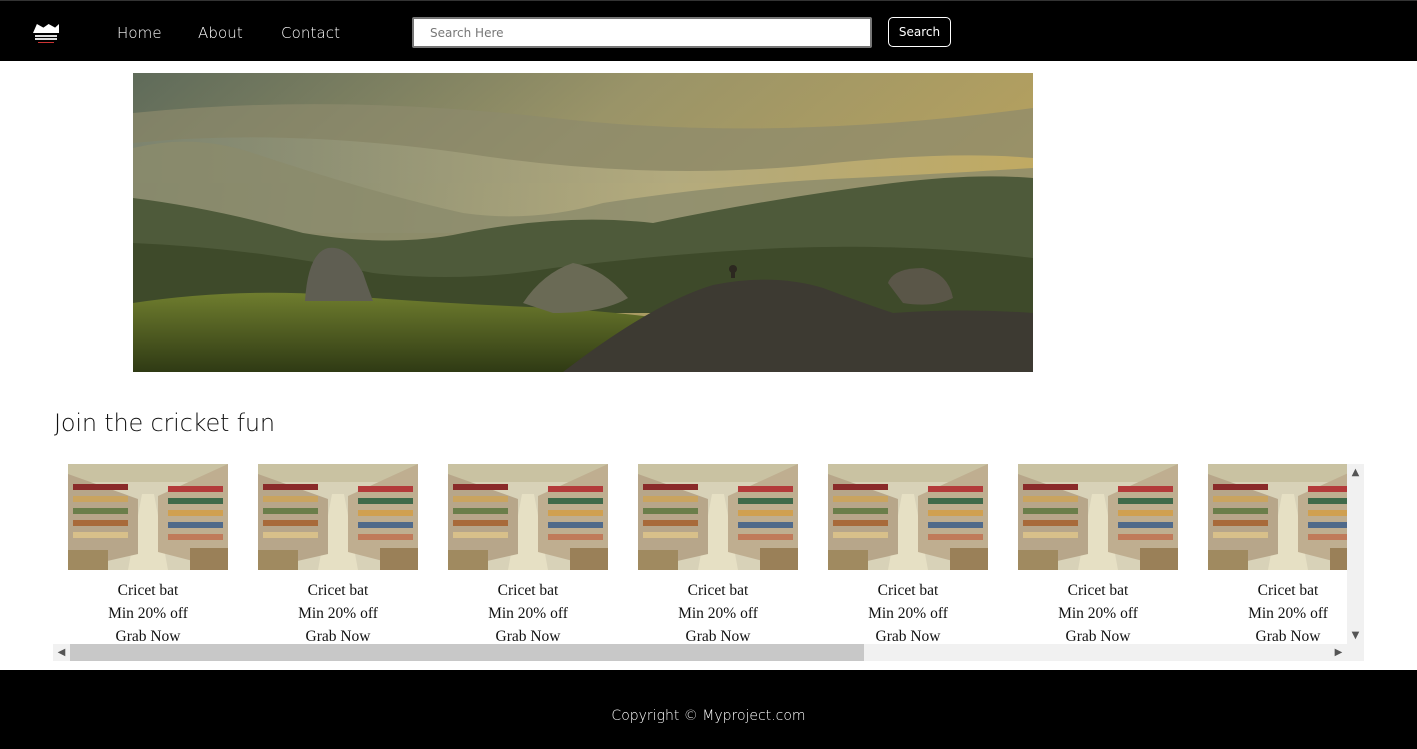 This screenshot has width=1417, height=749. I want to click on nav-link-home: Home, so click(139, 33).